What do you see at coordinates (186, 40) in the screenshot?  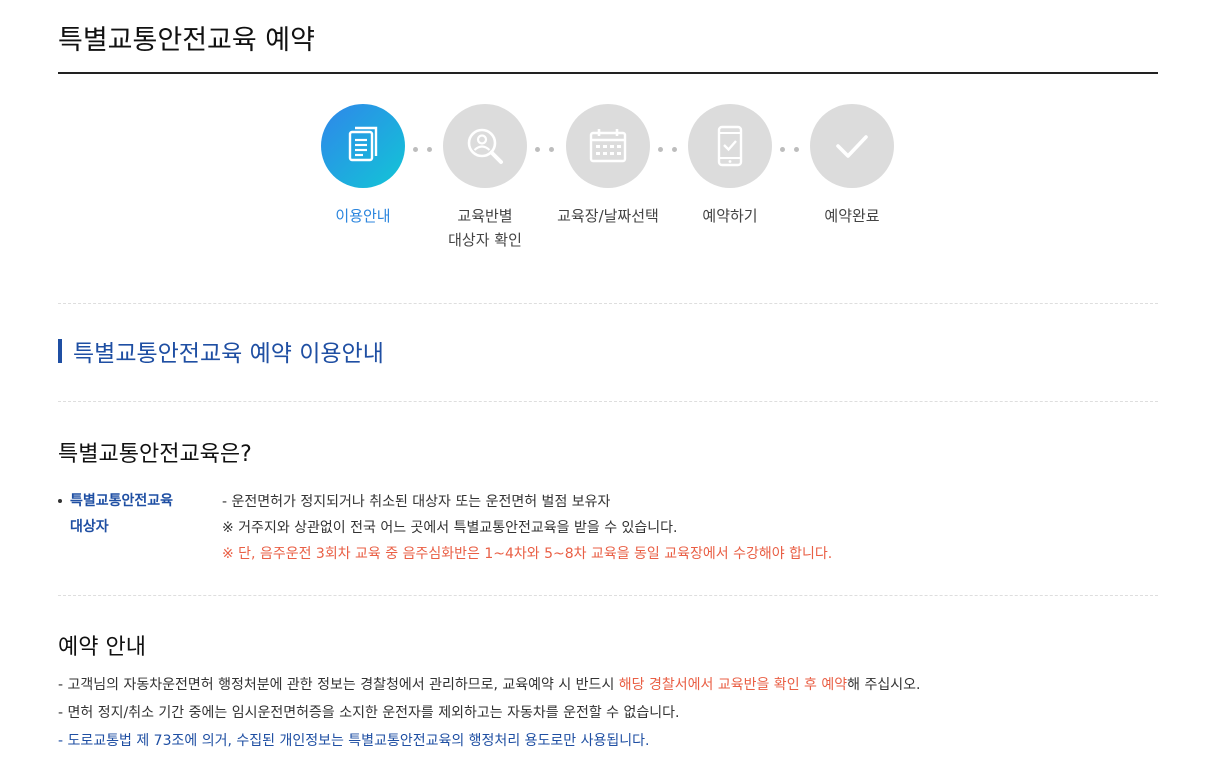 I see `page-title: 특별교통안전교육 예약` at bounding box center [186, 40].